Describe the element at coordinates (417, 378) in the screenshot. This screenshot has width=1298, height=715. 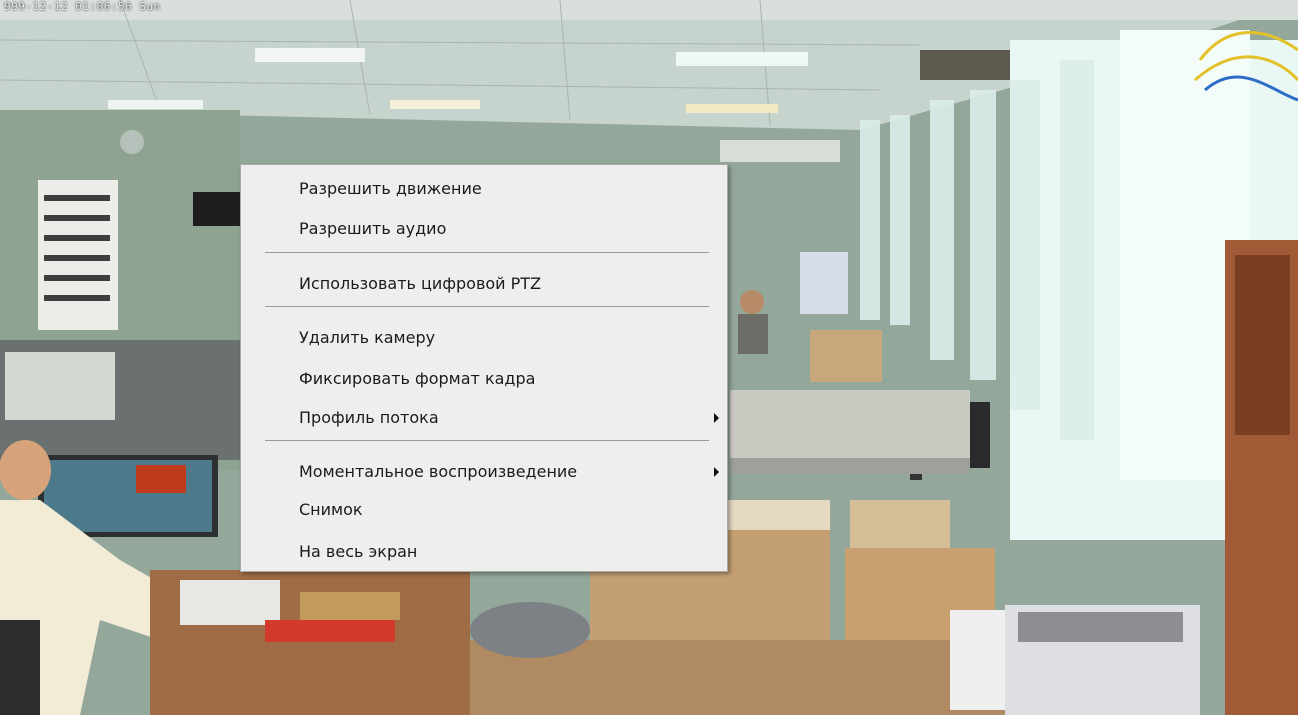
I see `menu-item-label: Фиксировать формат кадра` at that location.